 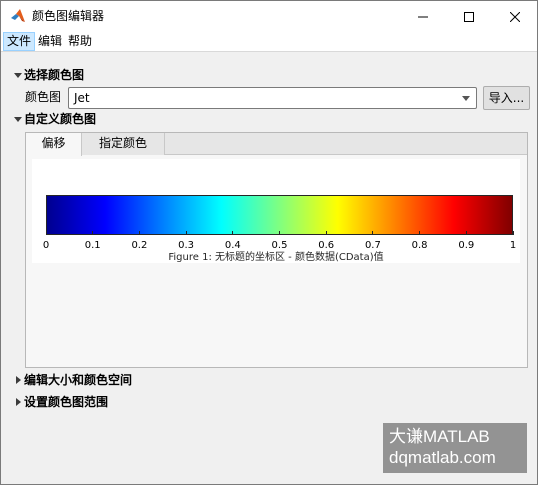 What do you see at coordinates (442, 457) in the screenshot?
I see `watermark-line2: dqmatlab.com` at bounding box center [442, 457].